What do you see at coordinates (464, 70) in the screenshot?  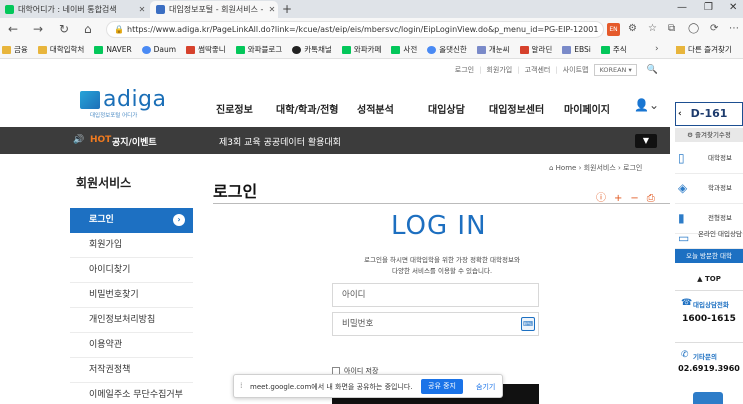 I see `util-login-link: 로그인` at bounding box center [464, 70].